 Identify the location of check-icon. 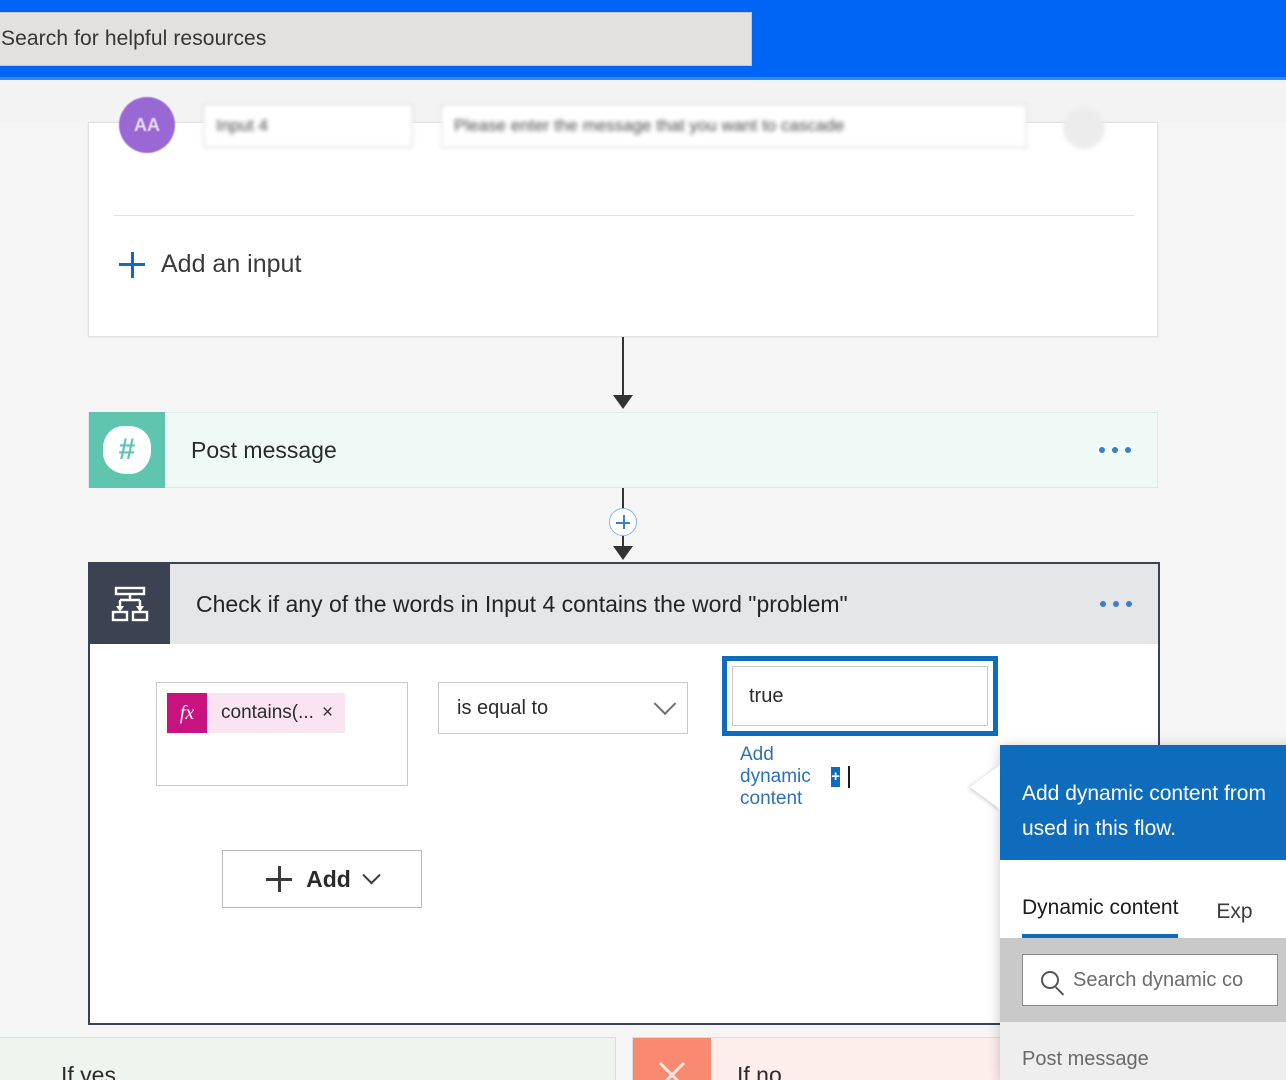
(17, 1059).